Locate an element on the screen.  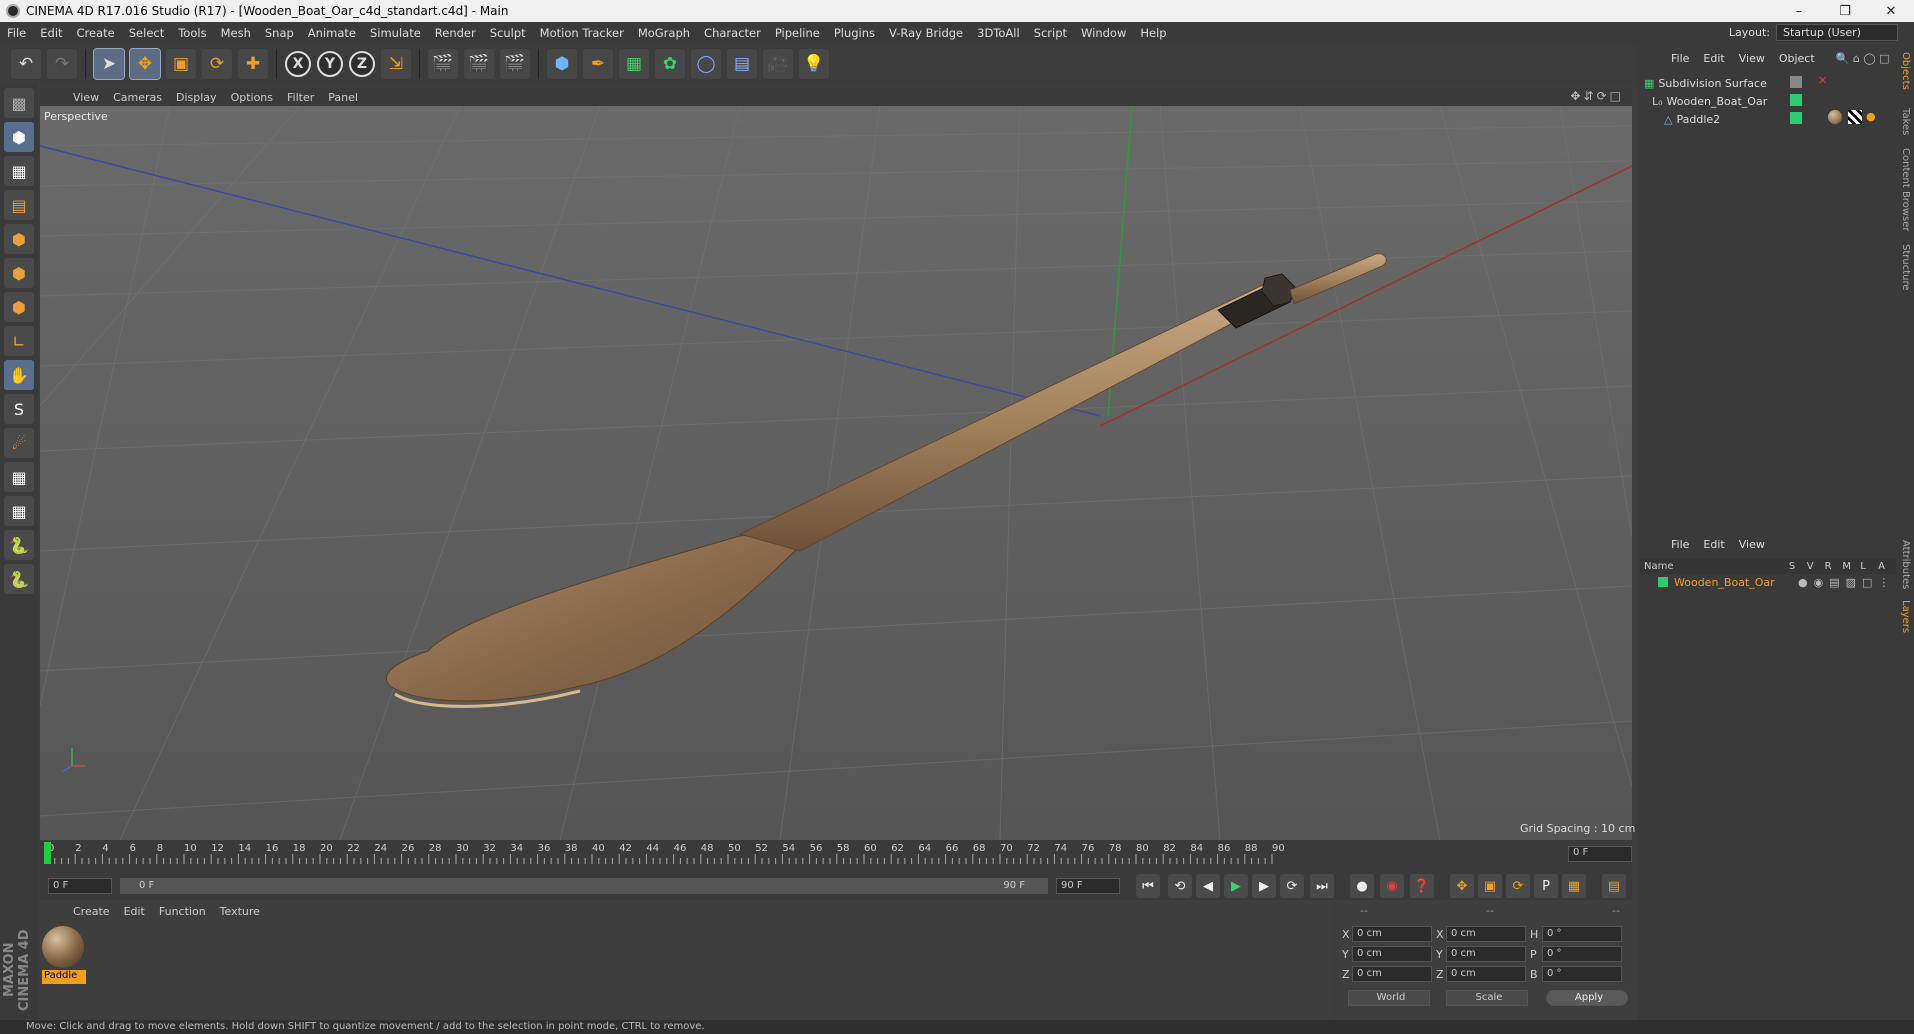
x-axis-lock-icon: X is located at coordinates (298, 64).